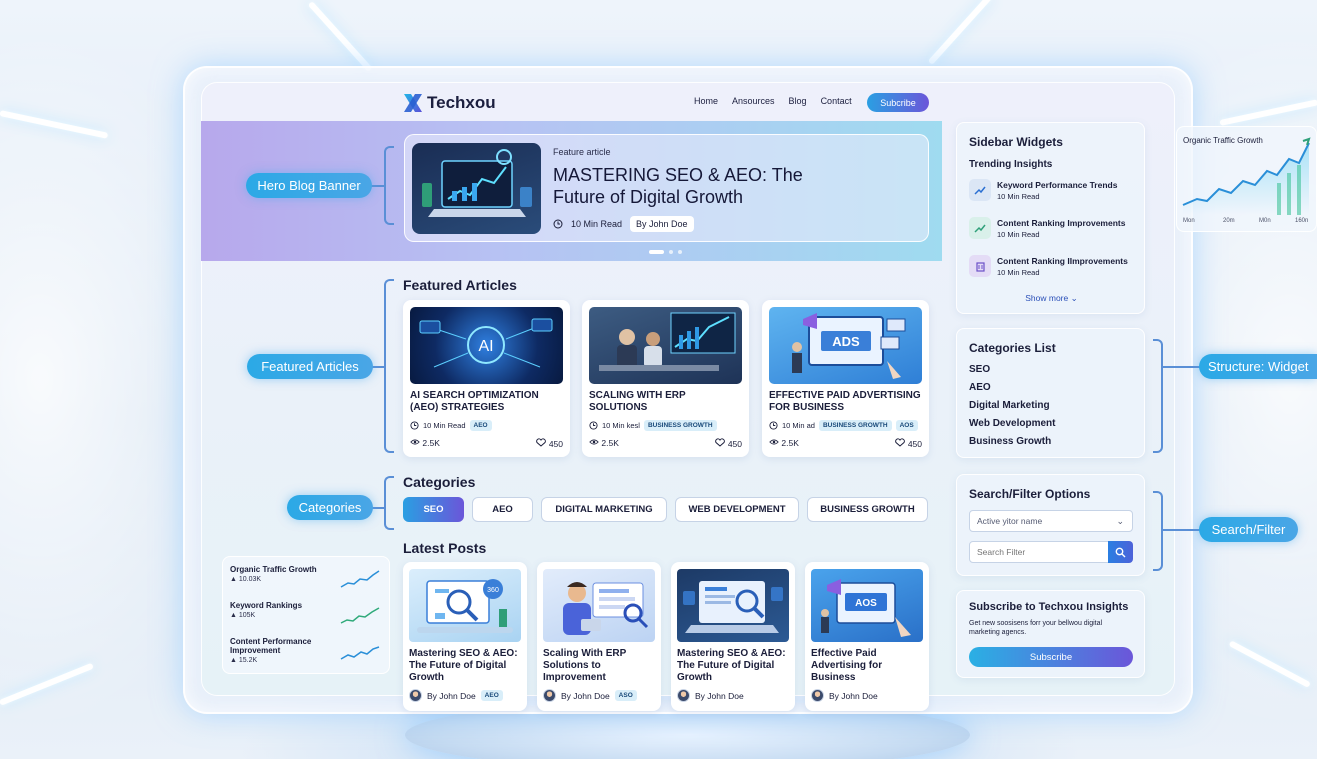  What do you see at coordinates (1012, 406) in the screenshot?
I see `category-link-digital-marketing: Digital Marketing` at bounding box center [1012, 406].